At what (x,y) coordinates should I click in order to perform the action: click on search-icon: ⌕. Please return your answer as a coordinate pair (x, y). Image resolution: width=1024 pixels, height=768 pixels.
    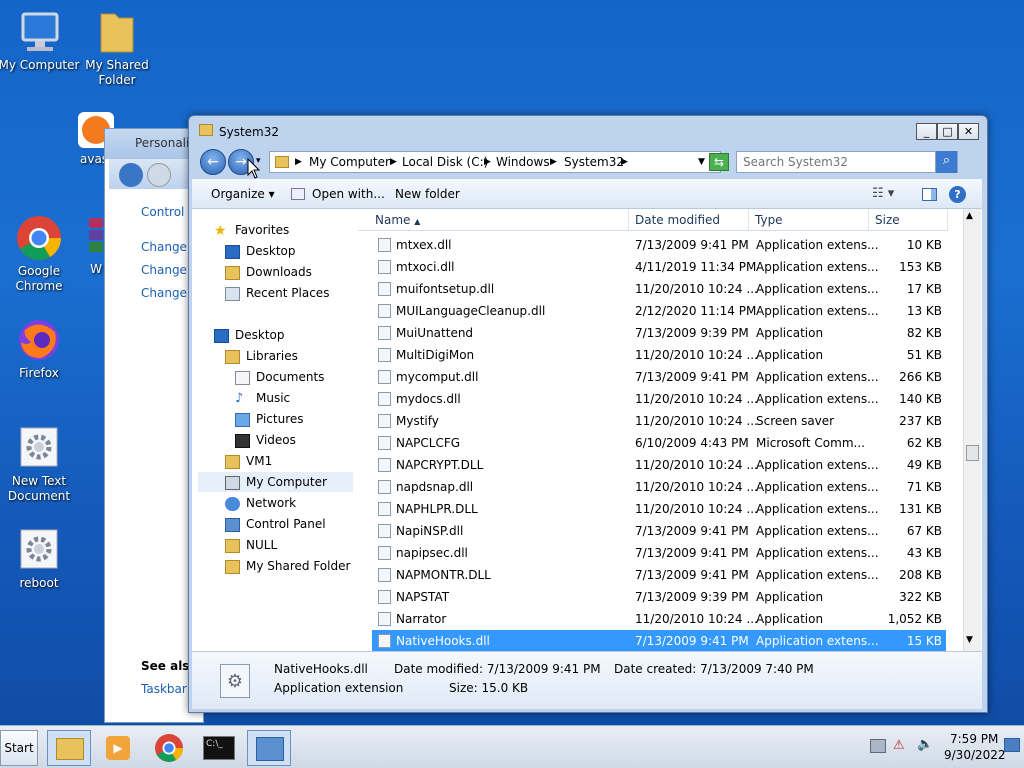
    Looking at the image, I should click on (946, 162).